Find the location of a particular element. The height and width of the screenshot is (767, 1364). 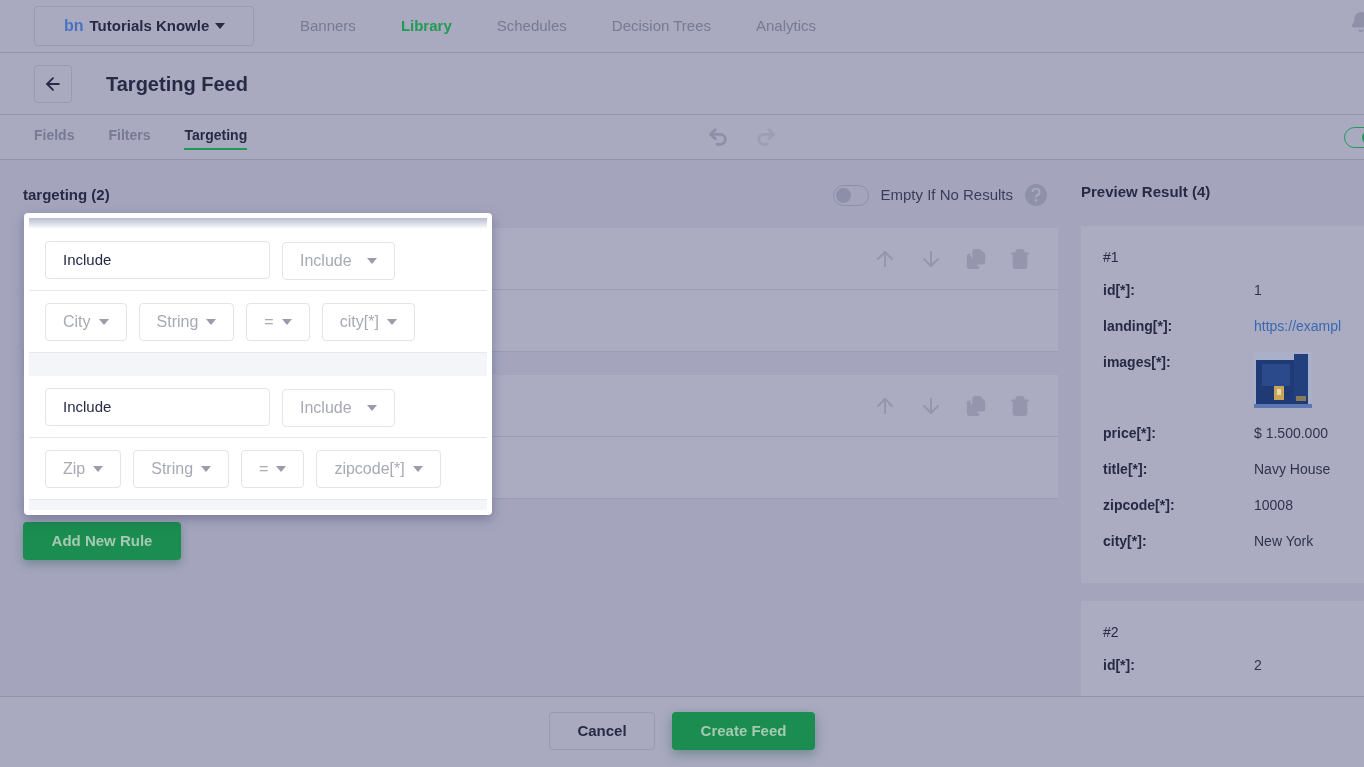

field-key: title[*]: is located at coordinates (1178, 469).